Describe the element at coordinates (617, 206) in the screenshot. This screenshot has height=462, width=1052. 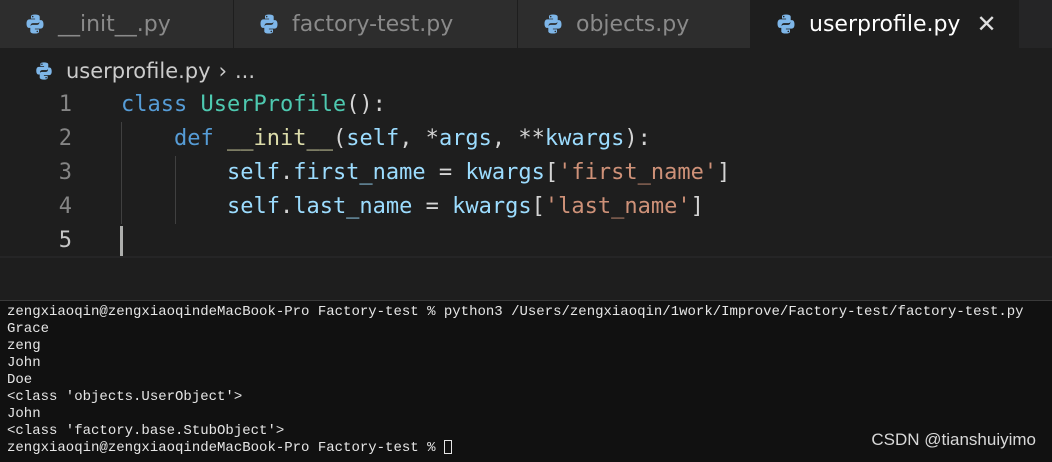
I see `code-token: 'last_name'` at that location.